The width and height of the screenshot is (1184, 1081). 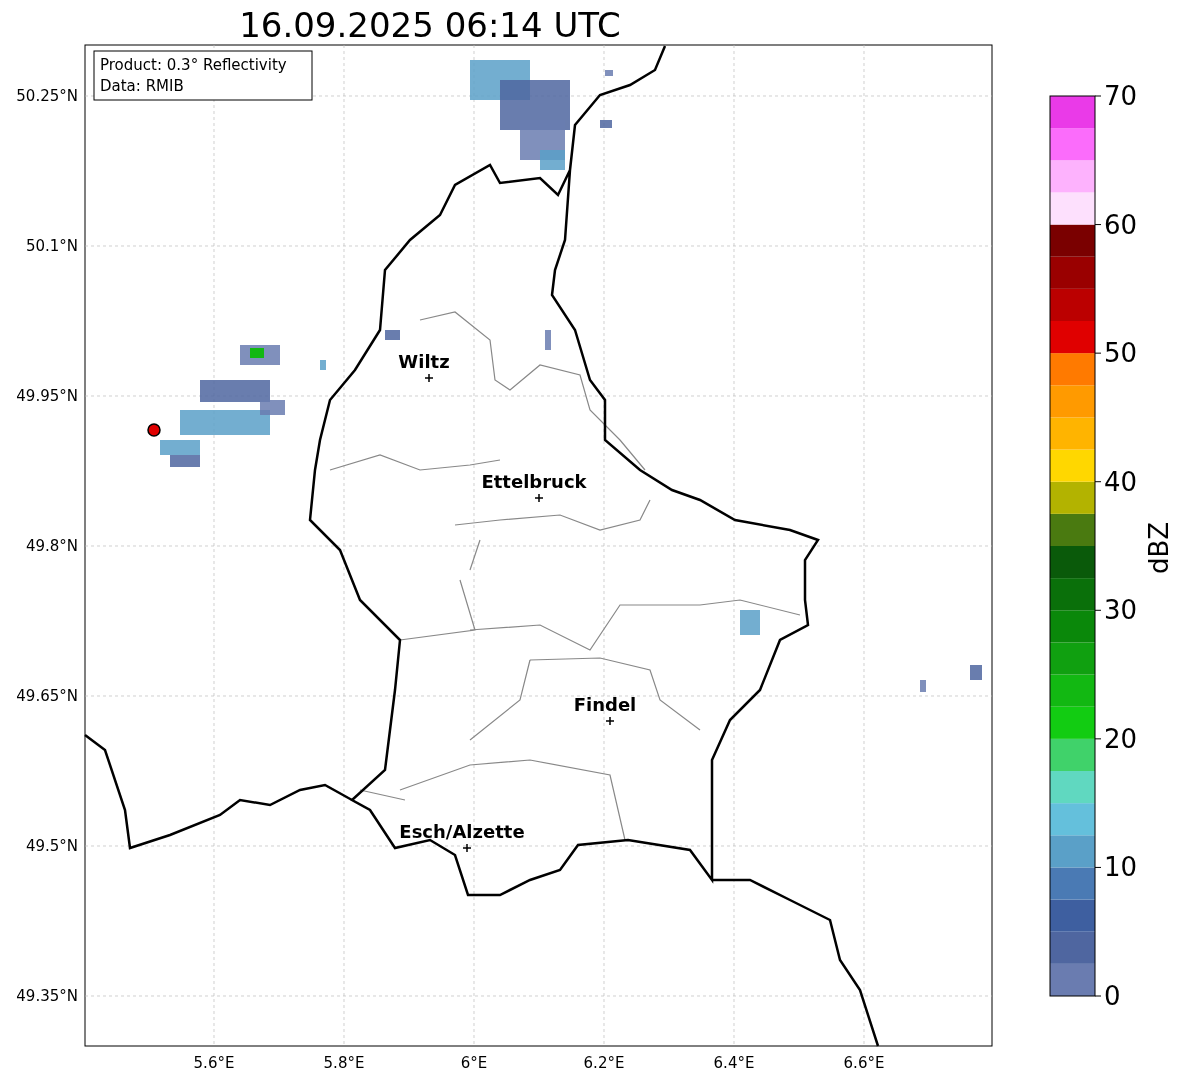 What do you see at coordinates (51, 546) in the screenshot?
I see `latitude-label: 49.8°N` at bounding box center [51, 546].